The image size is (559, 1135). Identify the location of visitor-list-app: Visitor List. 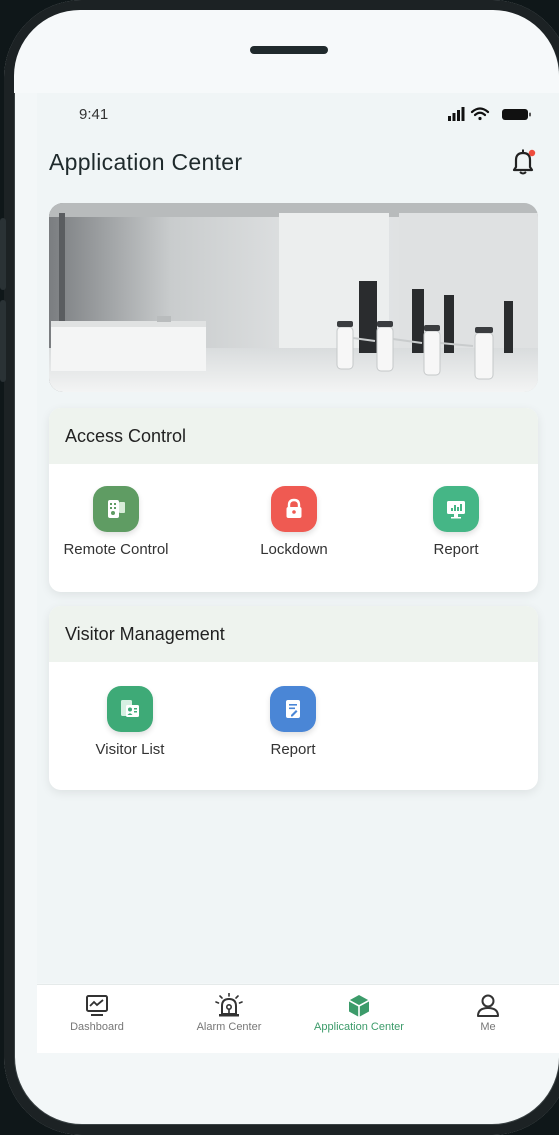
(130, 722).